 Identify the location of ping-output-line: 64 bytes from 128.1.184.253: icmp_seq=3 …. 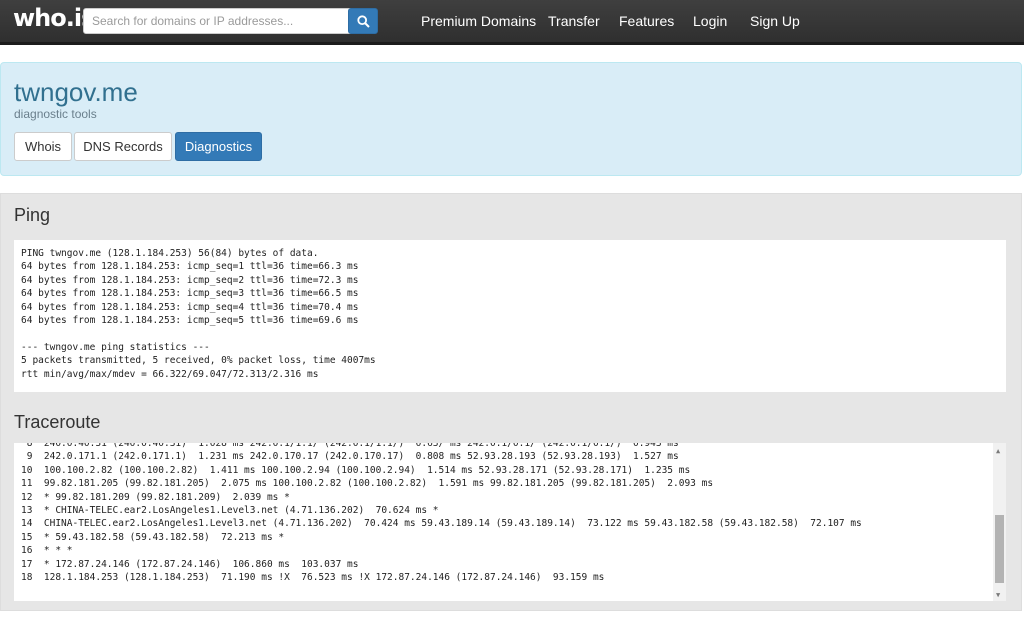
(190, 294).